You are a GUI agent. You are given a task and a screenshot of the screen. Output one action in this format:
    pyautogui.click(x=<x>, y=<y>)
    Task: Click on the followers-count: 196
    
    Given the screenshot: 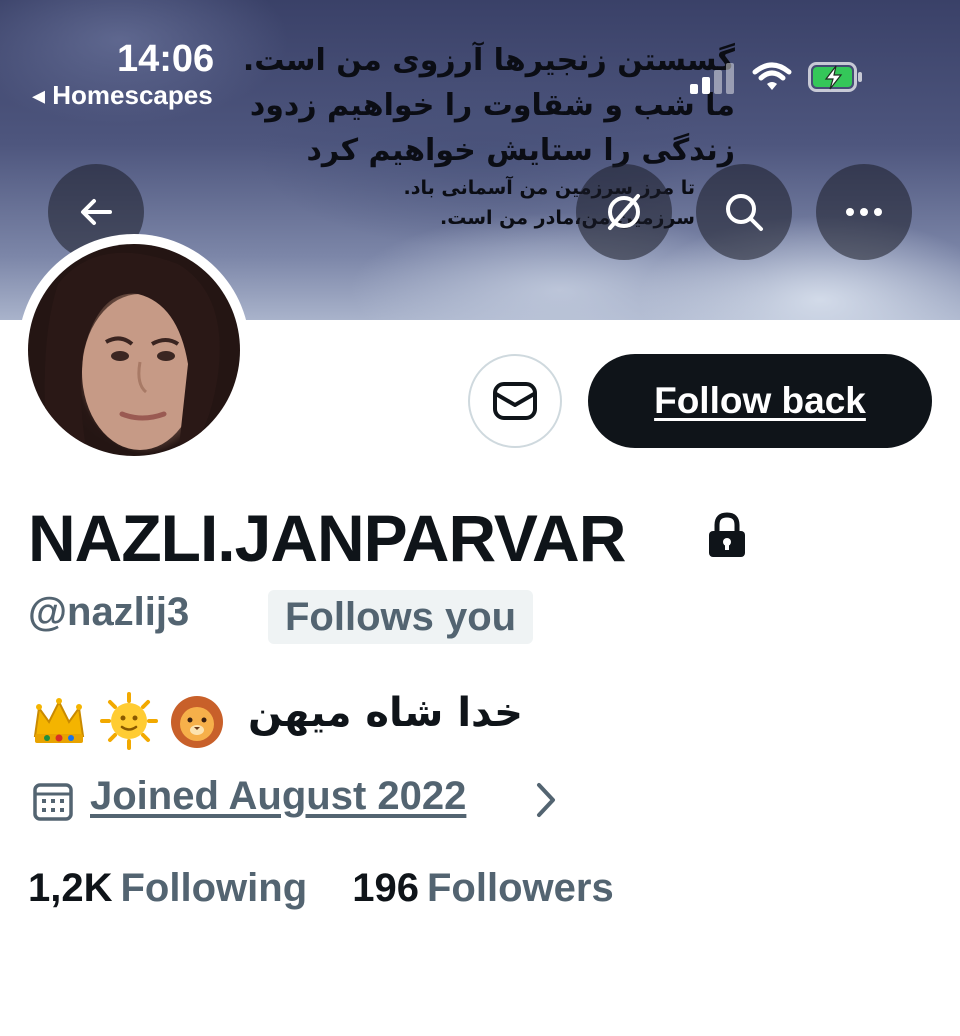 What is the action you would take?
    pyautogui.click(x=385, y=888)
    